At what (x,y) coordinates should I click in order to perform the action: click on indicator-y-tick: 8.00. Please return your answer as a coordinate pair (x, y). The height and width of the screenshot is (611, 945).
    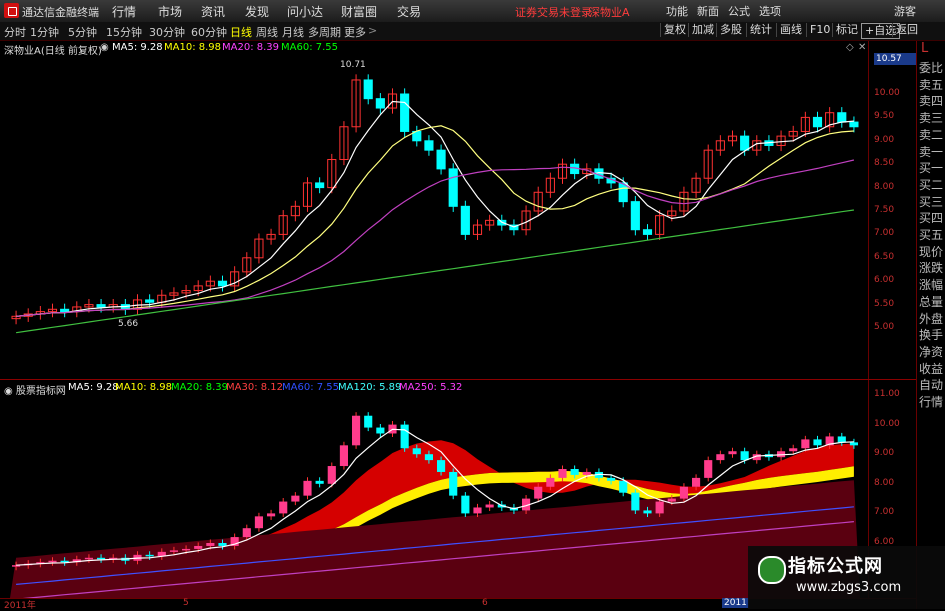
    Looking at the image, I should click on (884, 482).